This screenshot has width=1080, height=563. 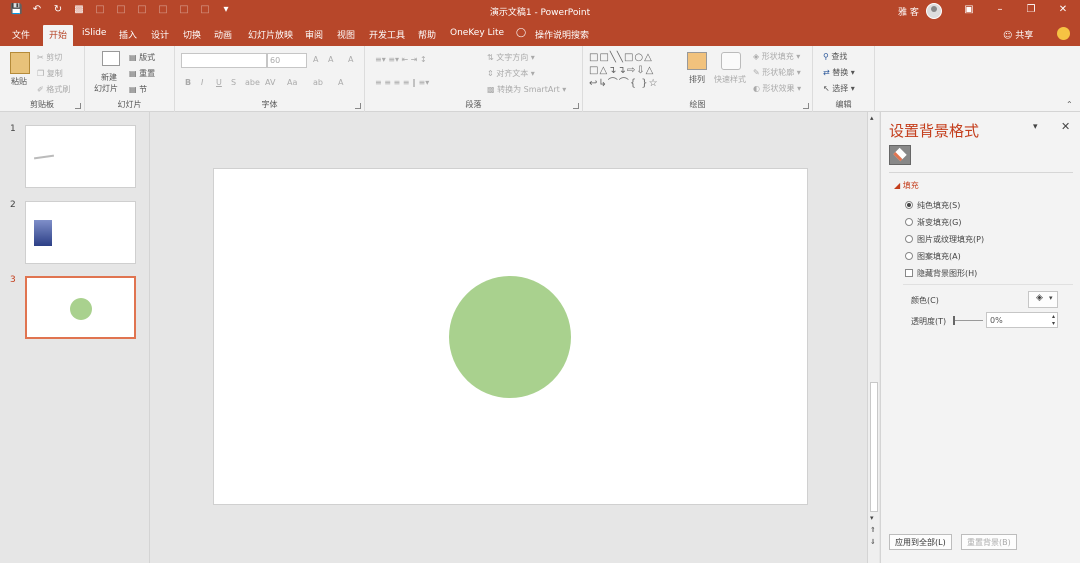 What do you see at coordinates (777, 72) in the screenshot?
I see `shape-outline-button: ✎ 形状轮廓 ▾` at bounding box center [777, 72].